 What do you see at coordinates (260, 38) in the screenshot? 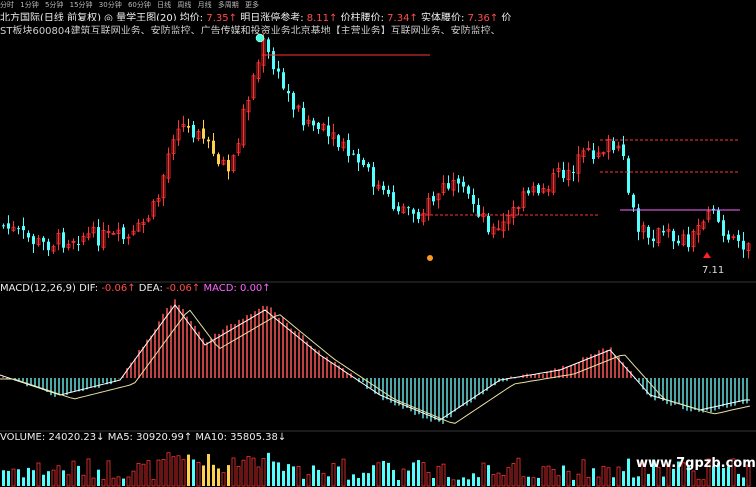
I see `top-marker-icon` at bounding box center [260, 38].